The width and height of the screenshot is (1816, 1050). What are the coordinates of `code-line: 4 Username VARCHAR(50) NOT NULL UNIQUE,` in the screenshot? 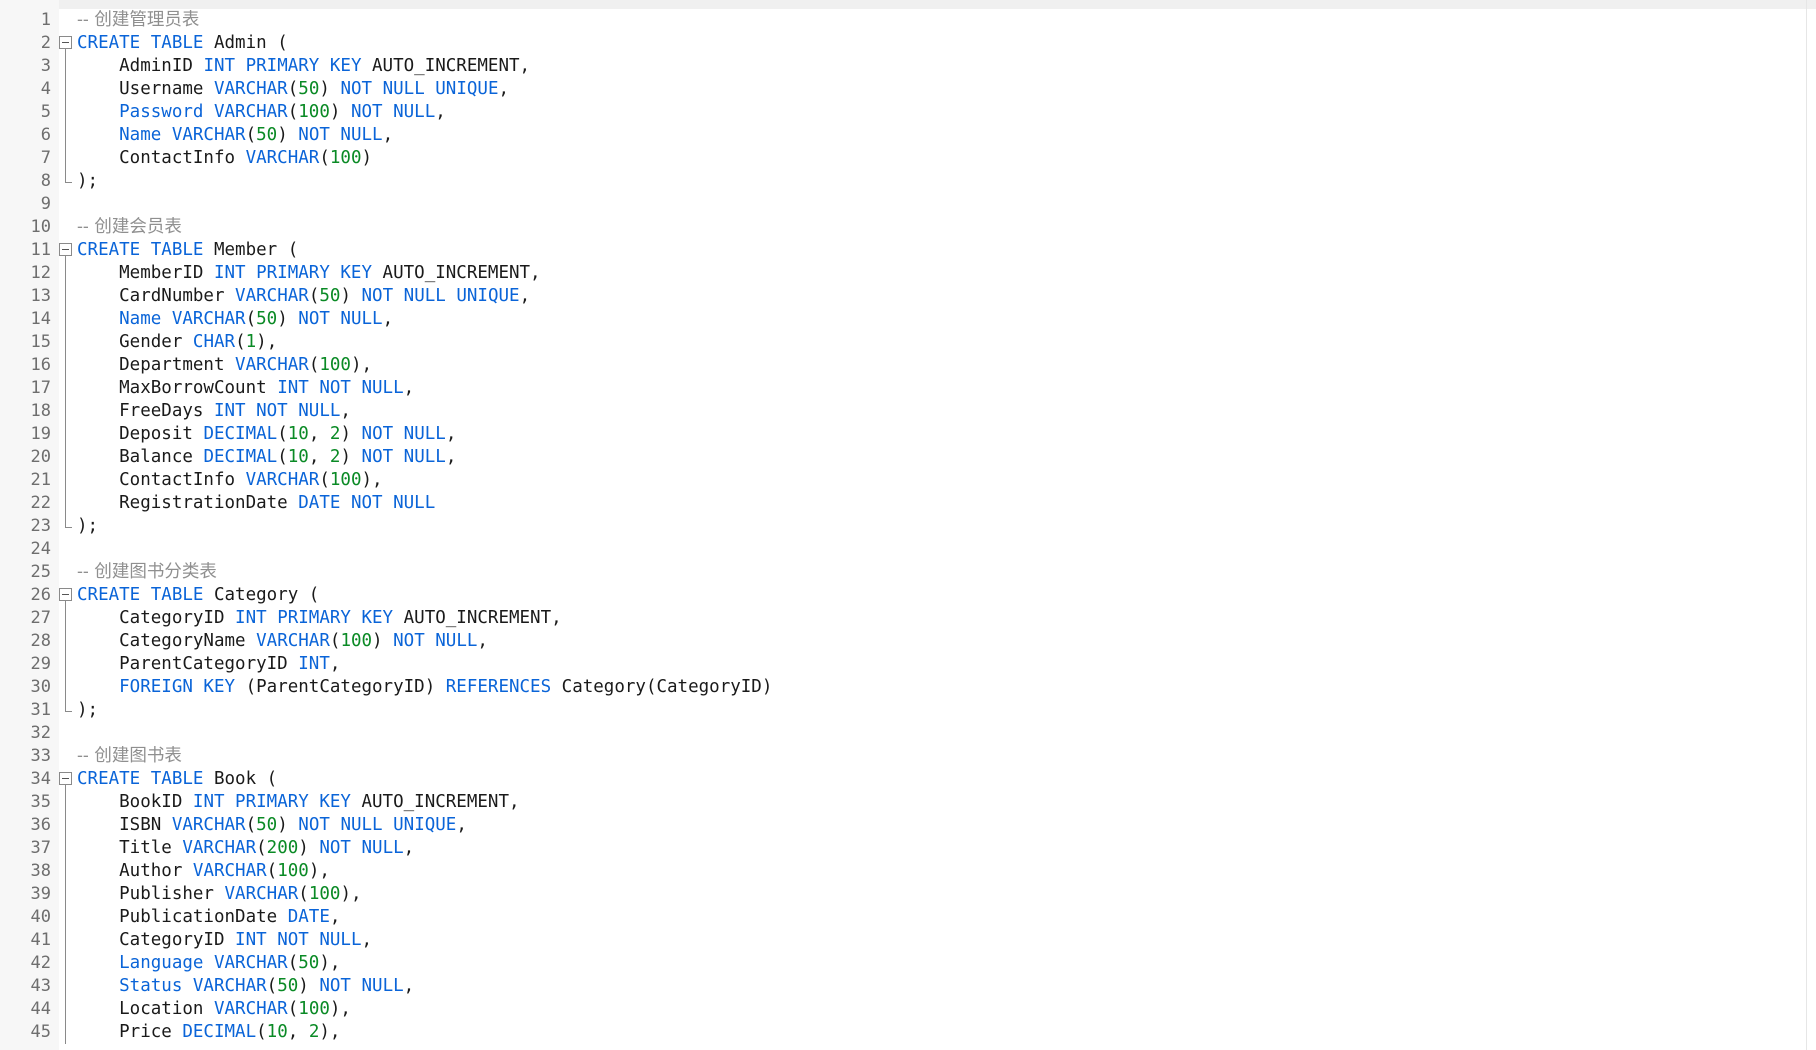 It's located at (903, 89).